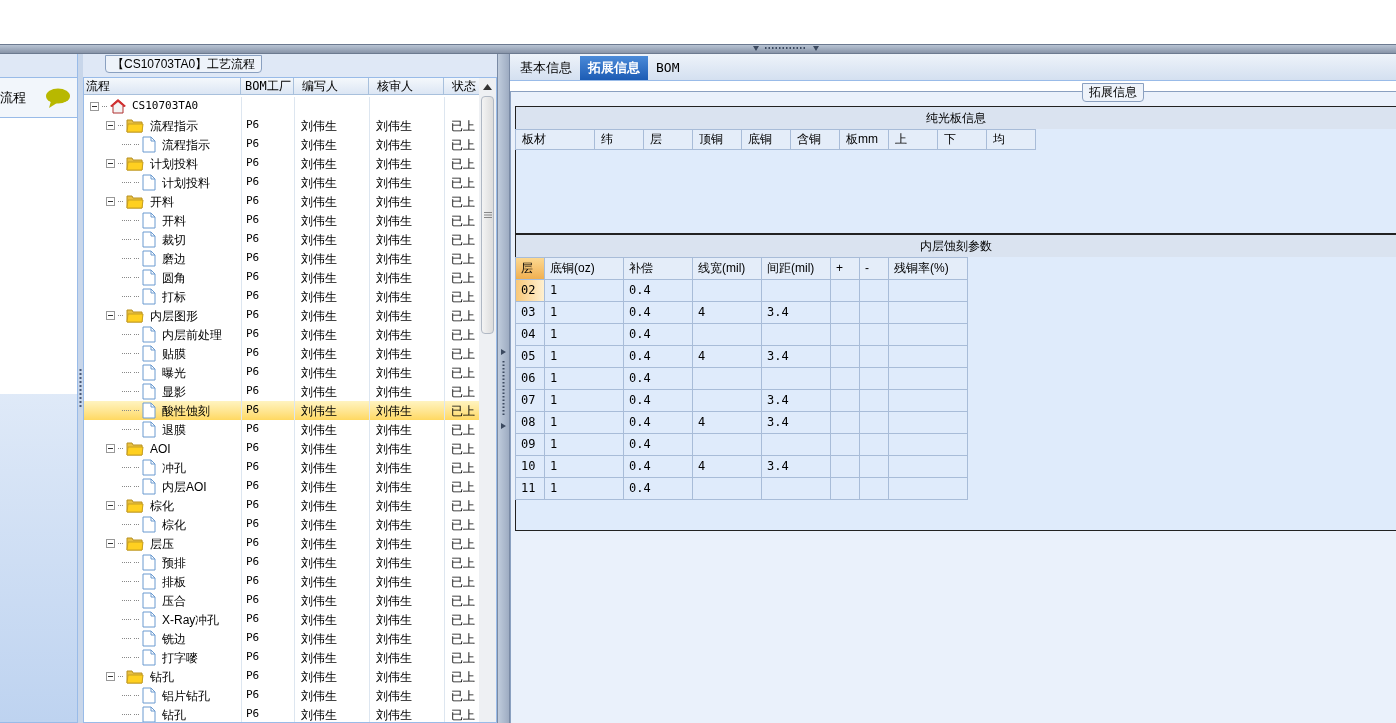 The image size is (1396, 723). Describe the element at coordinates (174, 126) in the screenshot. I see `tree-label: 流程指示` at that location.